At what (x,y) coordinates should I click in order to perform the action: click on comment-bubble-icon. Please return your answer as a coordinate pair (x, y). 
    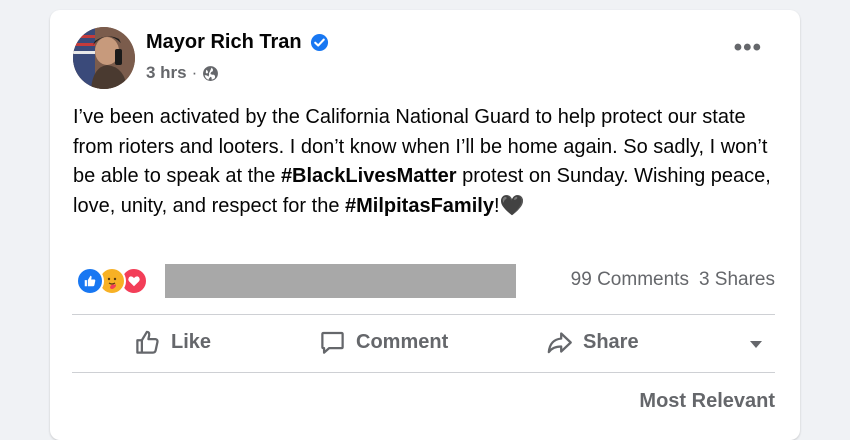
    Looking at the image, I should click on (332, 342).